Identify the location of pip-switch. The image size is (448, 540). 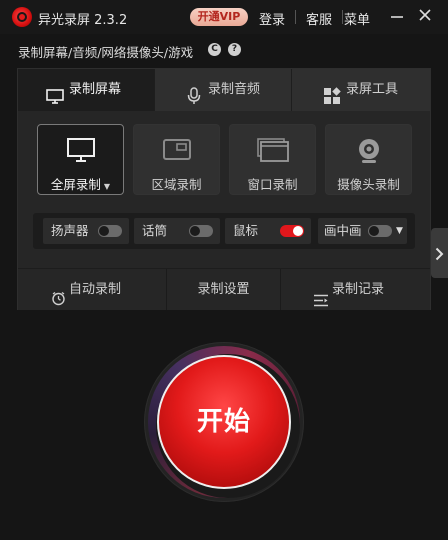
(380, 231).